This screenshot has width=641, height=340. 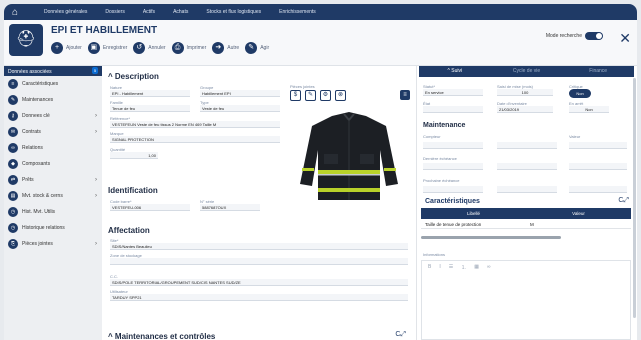 What do you see at coordinates (491, 237) in the screenshot?
I see `horizontal-scrollbar` at bounding box center [491, 237].